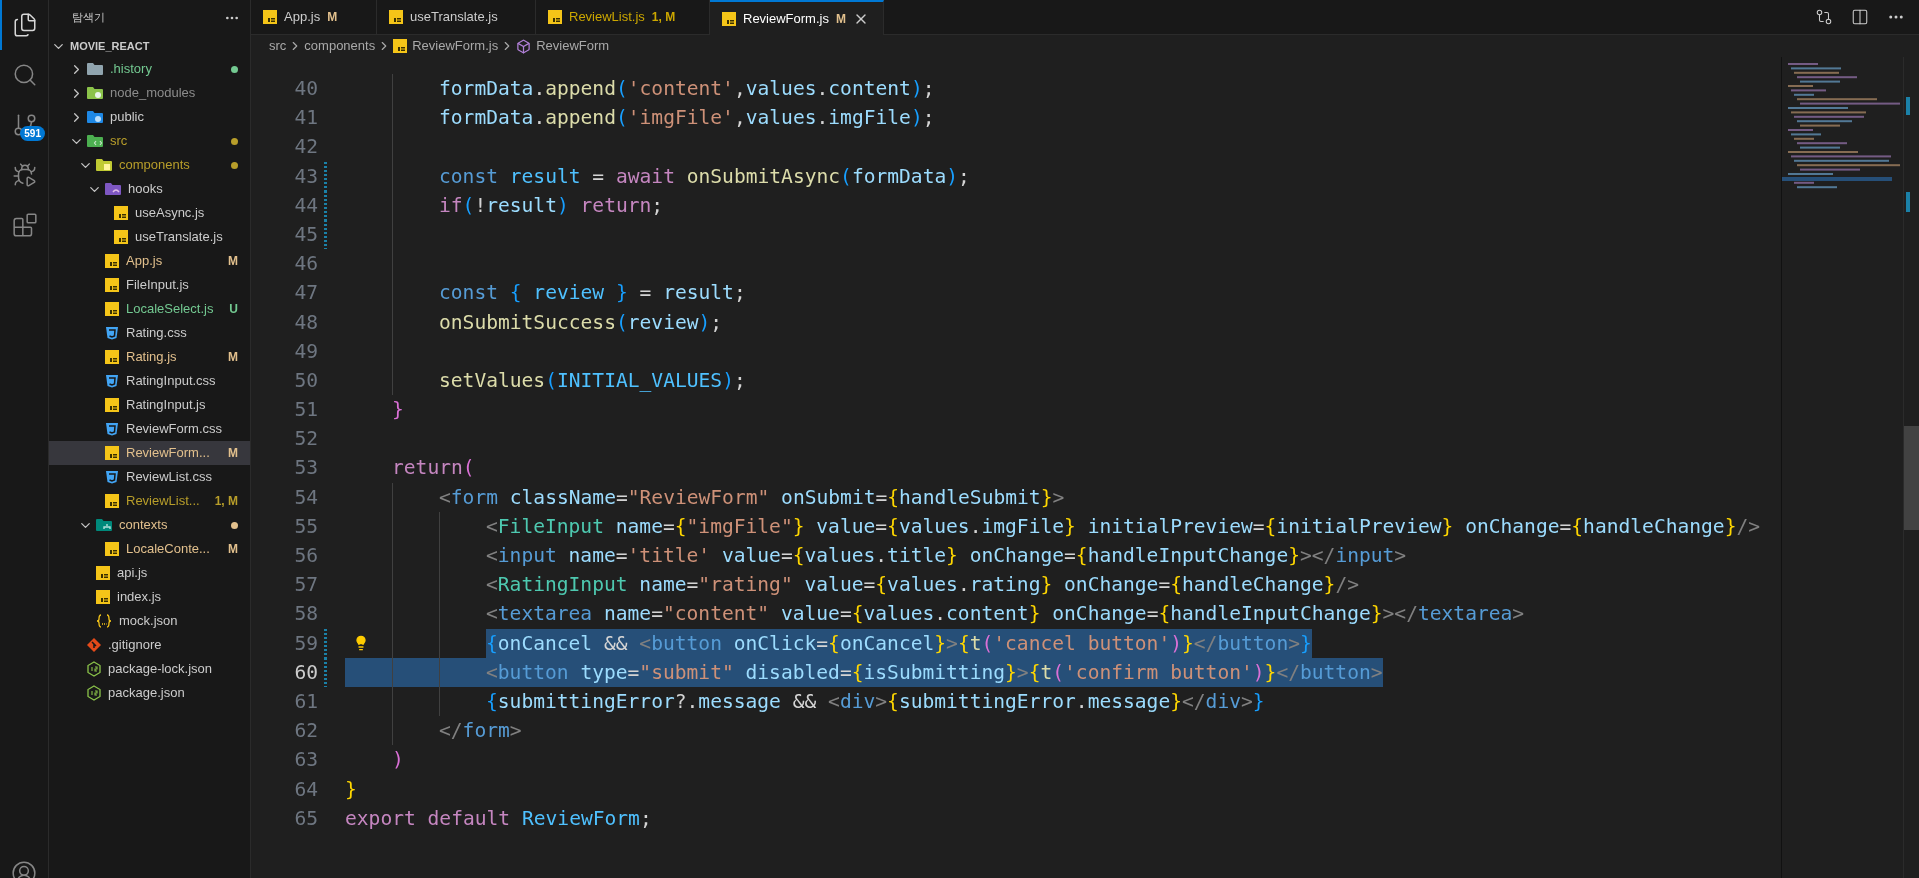  What do you see at coordinates (149, 141) in the screenshot?
I see `folder-row: src` at bounding box center [149, 141].